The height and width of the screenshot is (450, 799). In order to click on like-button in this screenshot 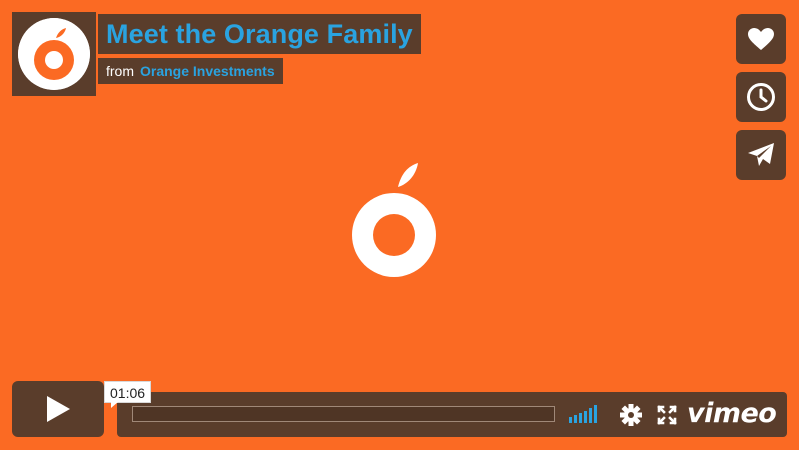, I will do `click(761, 39)`.